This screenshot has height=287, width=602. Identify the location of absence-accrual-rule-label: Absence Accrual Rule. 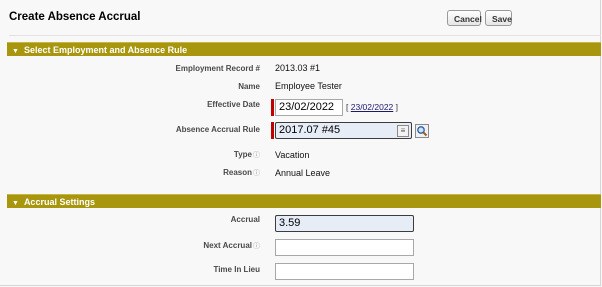
(217, 129).